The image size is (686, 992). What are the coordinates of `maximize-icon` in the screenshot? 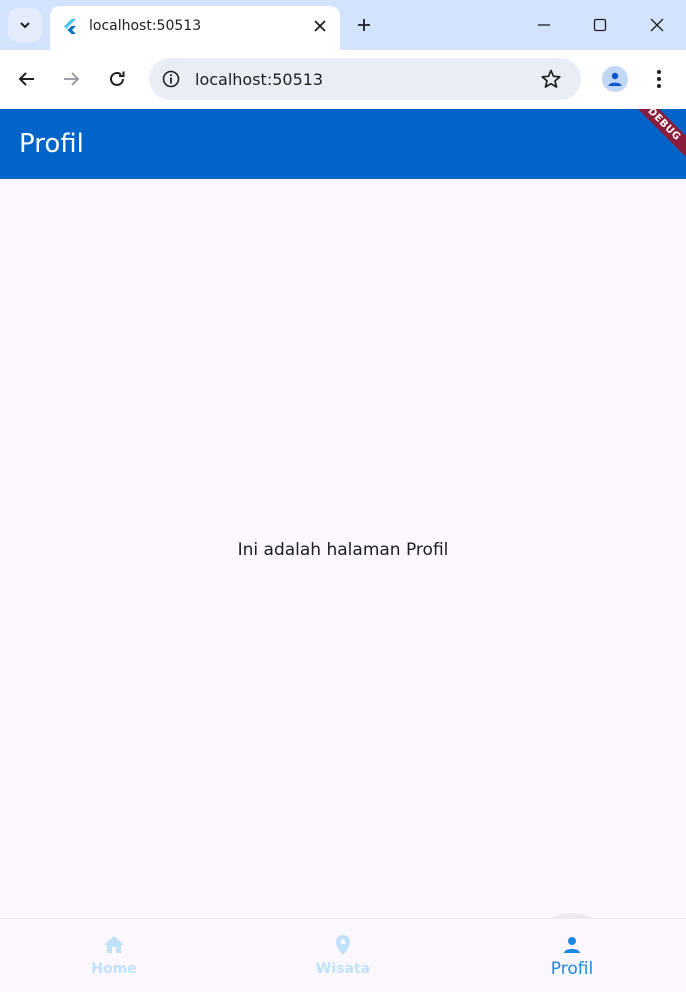 It's located at (600, 25).